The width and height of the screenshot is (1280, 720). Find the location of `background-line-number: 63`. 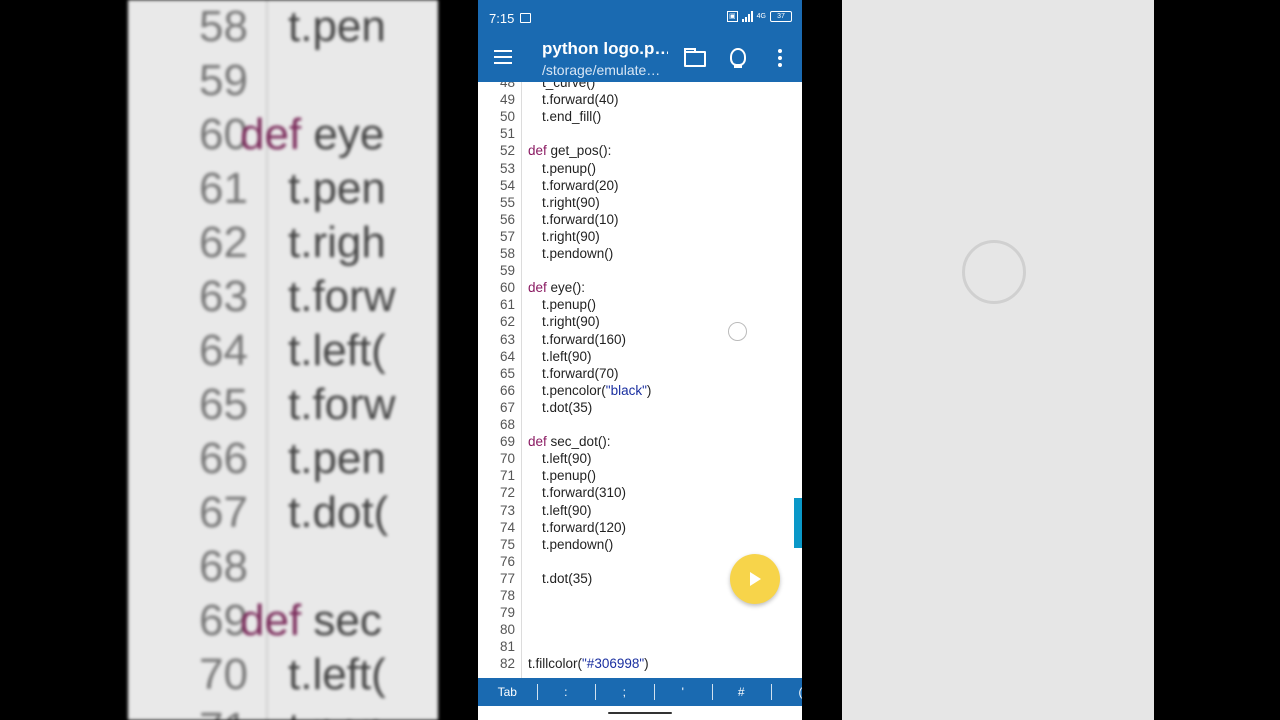

background-line-number: 63 is located at coordinates (223, 296).